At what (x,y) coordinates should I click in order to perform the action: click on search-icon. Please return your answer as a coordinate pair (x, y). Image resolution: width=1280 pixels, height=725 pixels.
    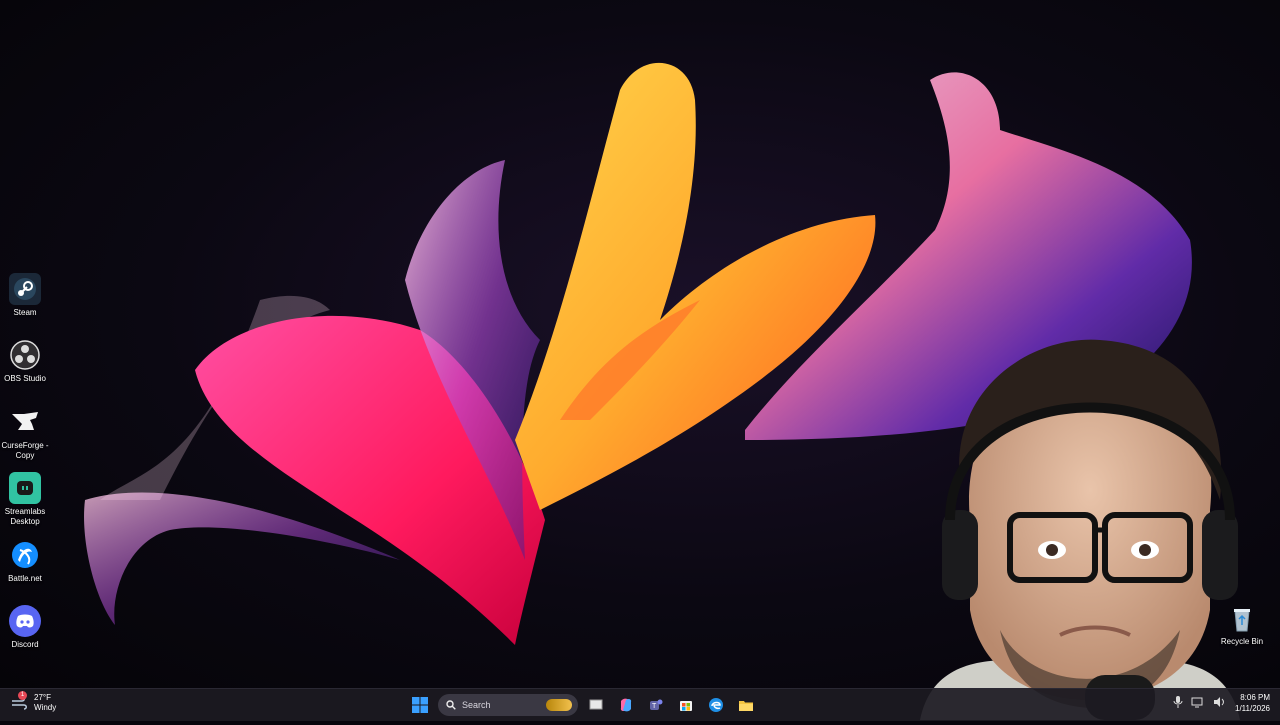
    Looking at the image, I should click on (451, 705).